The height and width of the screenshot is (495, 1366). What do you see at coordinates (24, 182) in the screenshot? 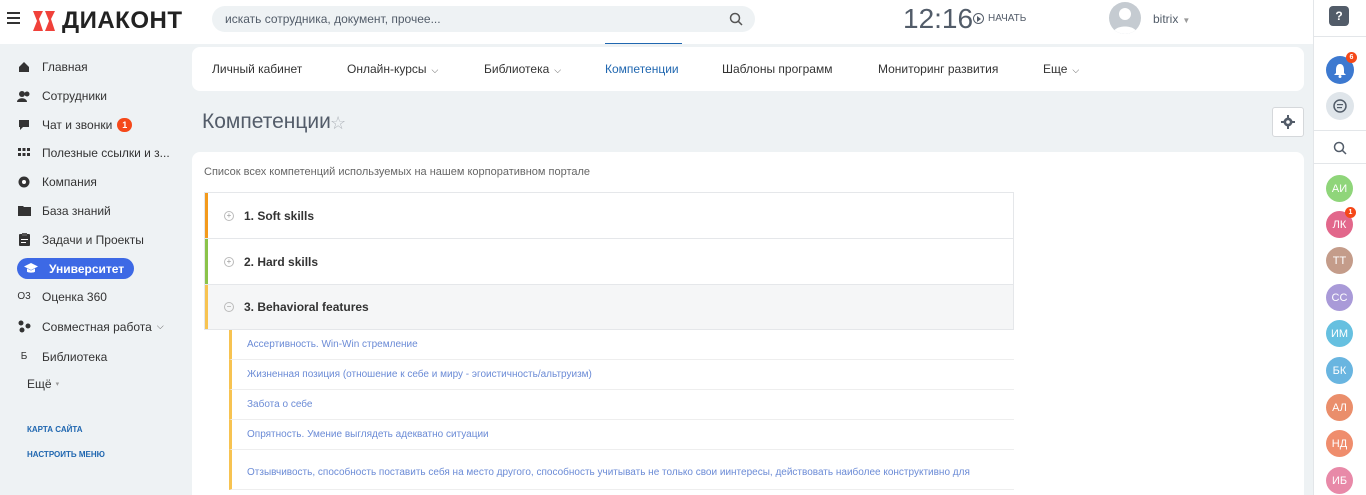
I see `company-icon` at bounding box center [24, 182].